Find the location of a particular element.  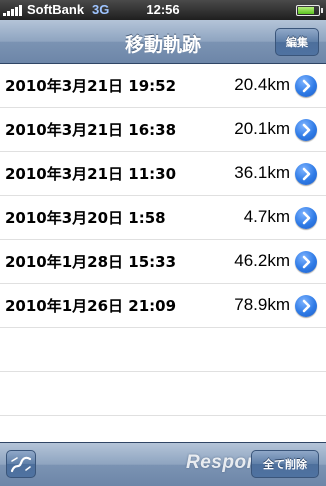

route-icon is located at coordinates (21, 464).